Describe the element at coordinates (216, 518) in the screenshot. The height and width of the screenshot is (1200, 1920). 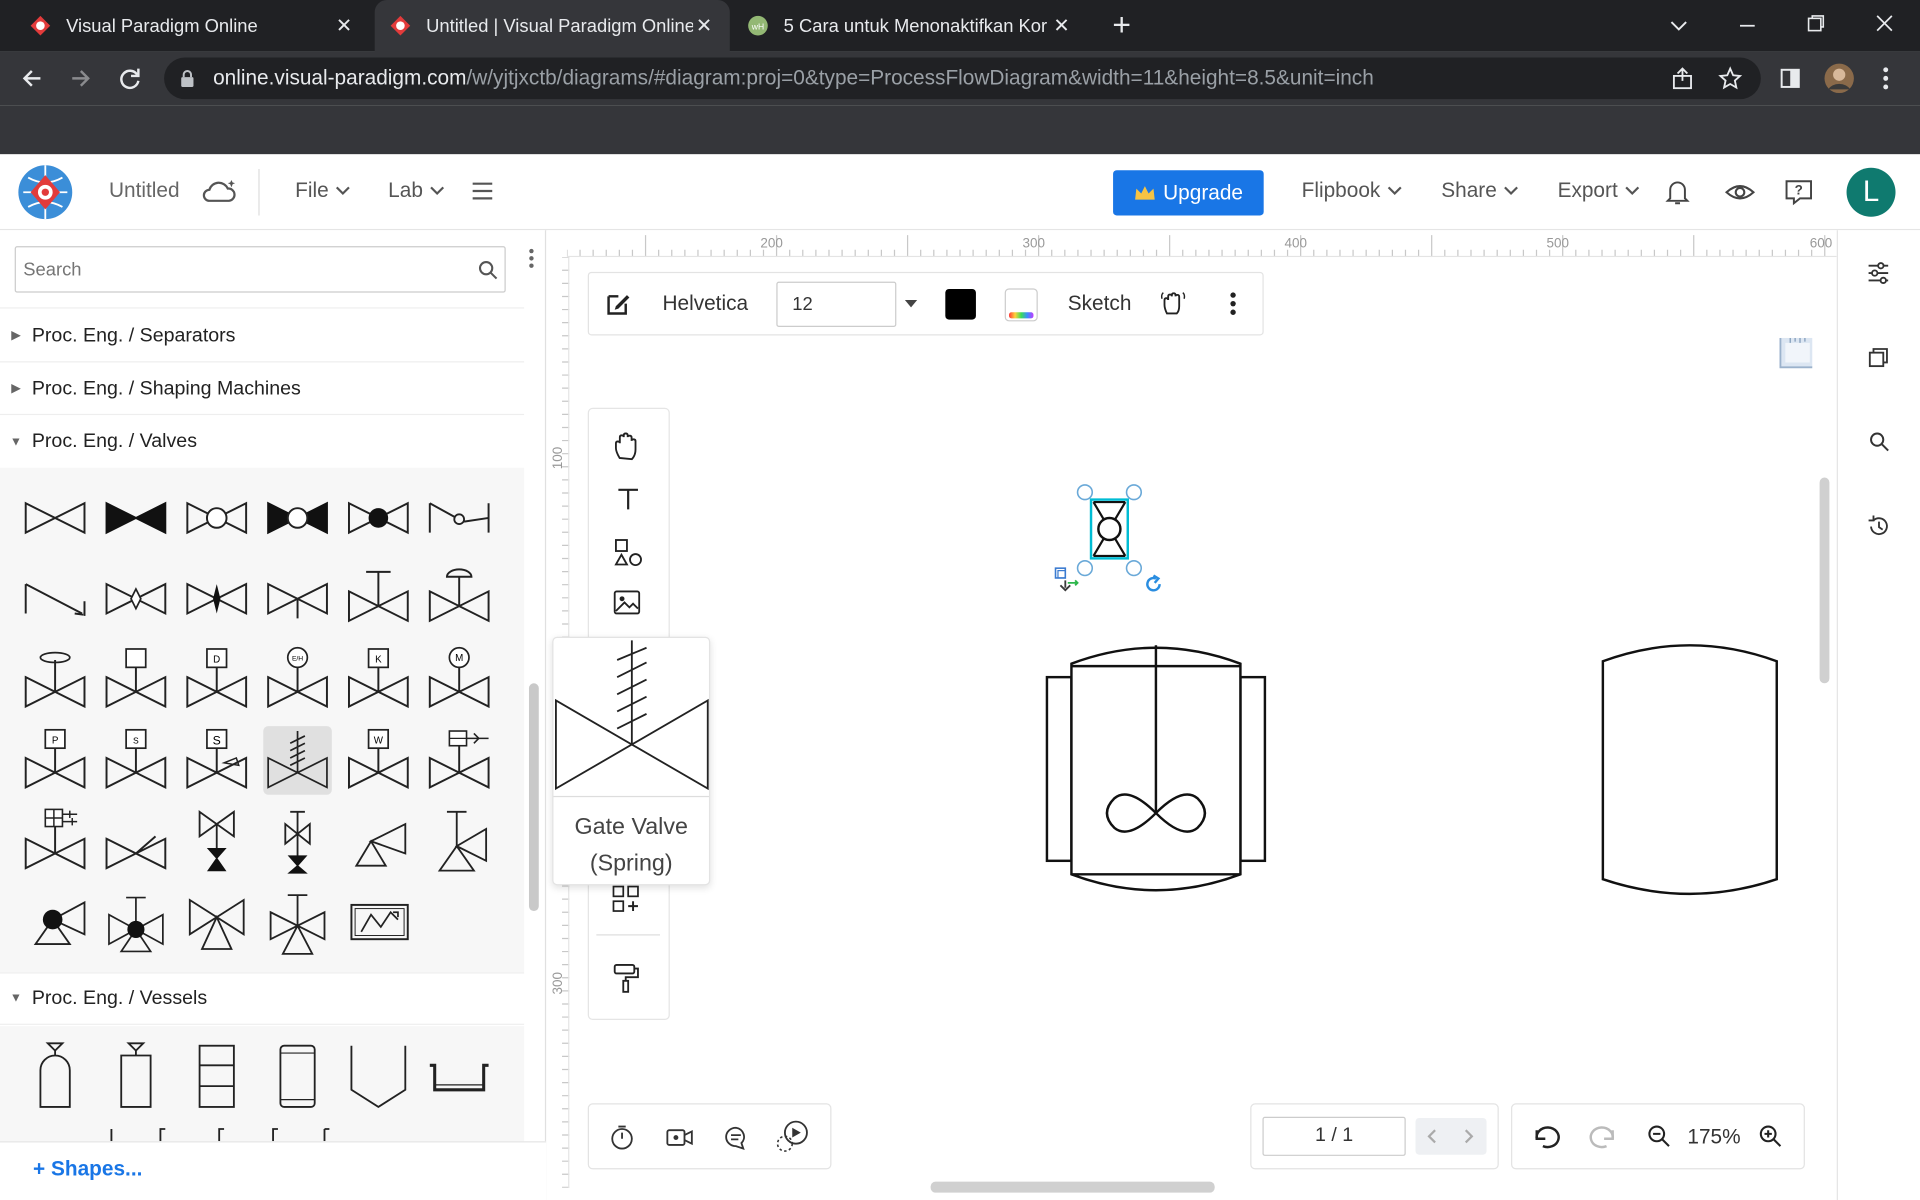
I see `ball-valve-shape` at that location.